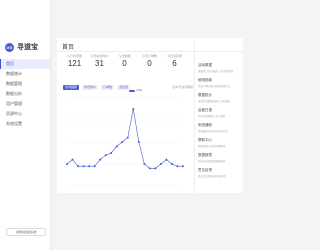 The image size is (320, 250). I want to click on panel-item: 运营日报 每日运营数据汇总与趋势, so click(220, 113).